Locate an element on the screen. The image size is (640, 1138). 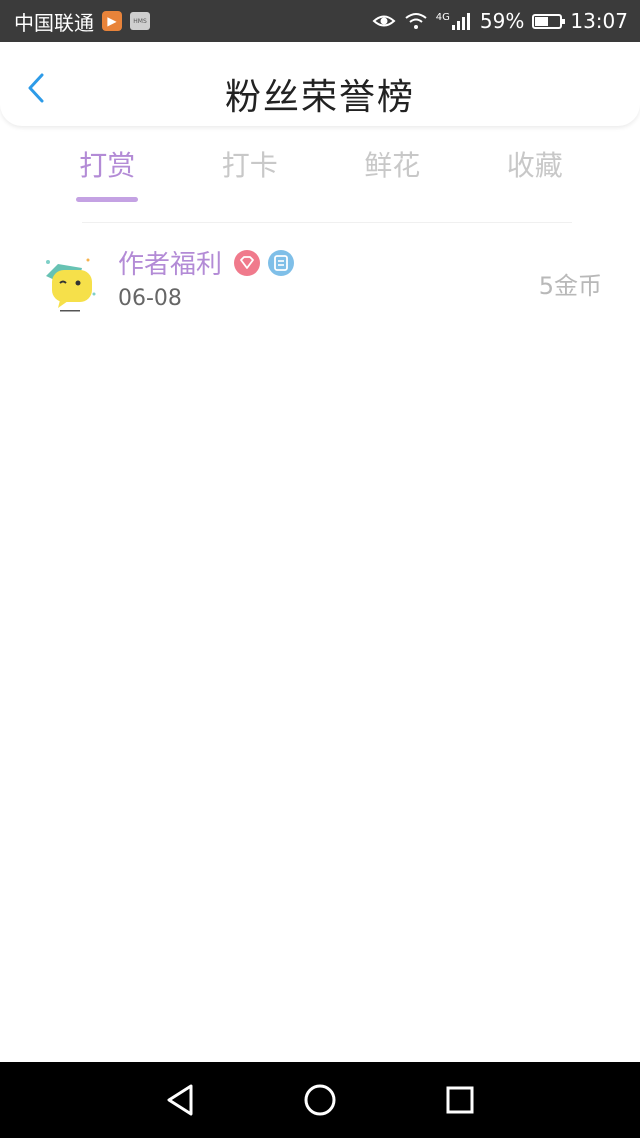
wifi-icon is located at coordinates (416, 21).